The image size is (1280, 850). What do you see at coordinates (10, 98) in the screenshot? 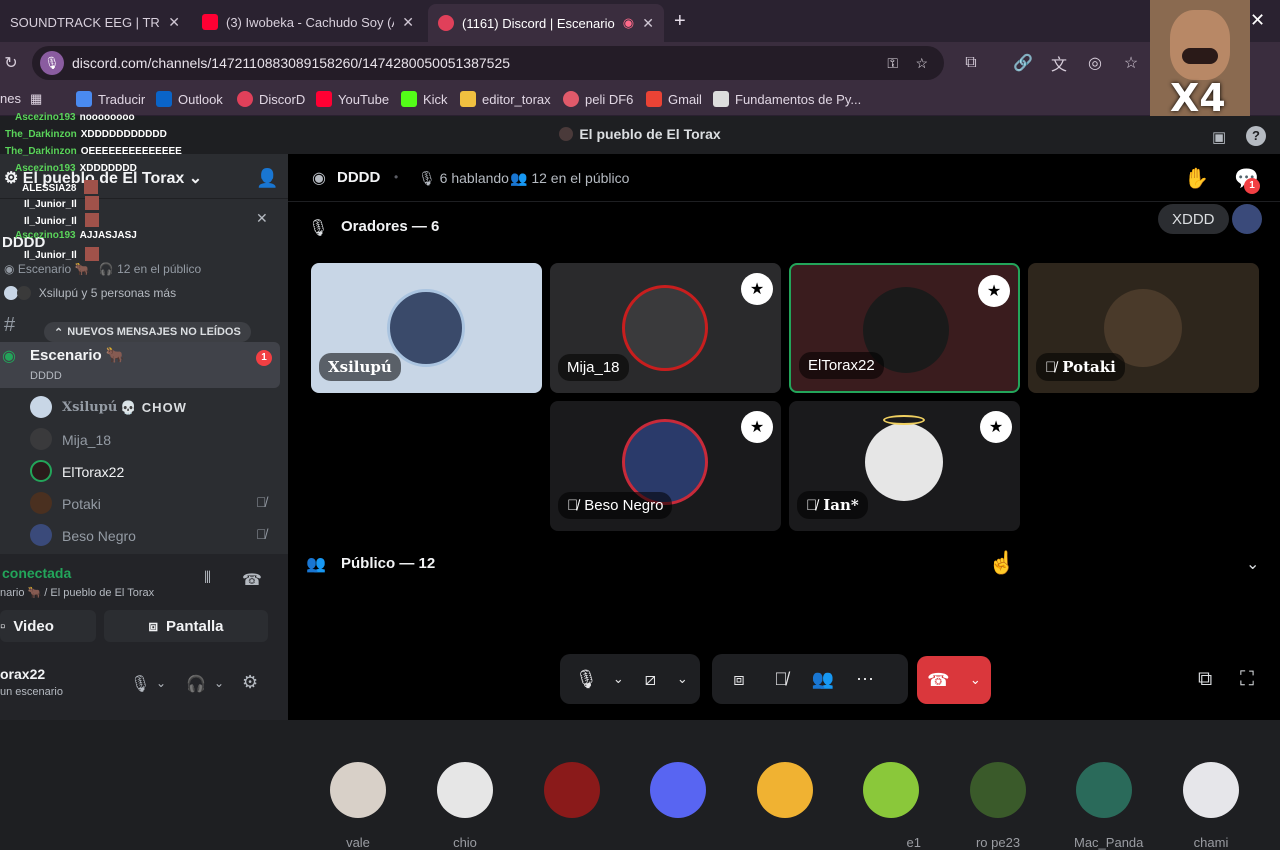
I see `bookmark-item: nes` at bounding box center [10, 98].